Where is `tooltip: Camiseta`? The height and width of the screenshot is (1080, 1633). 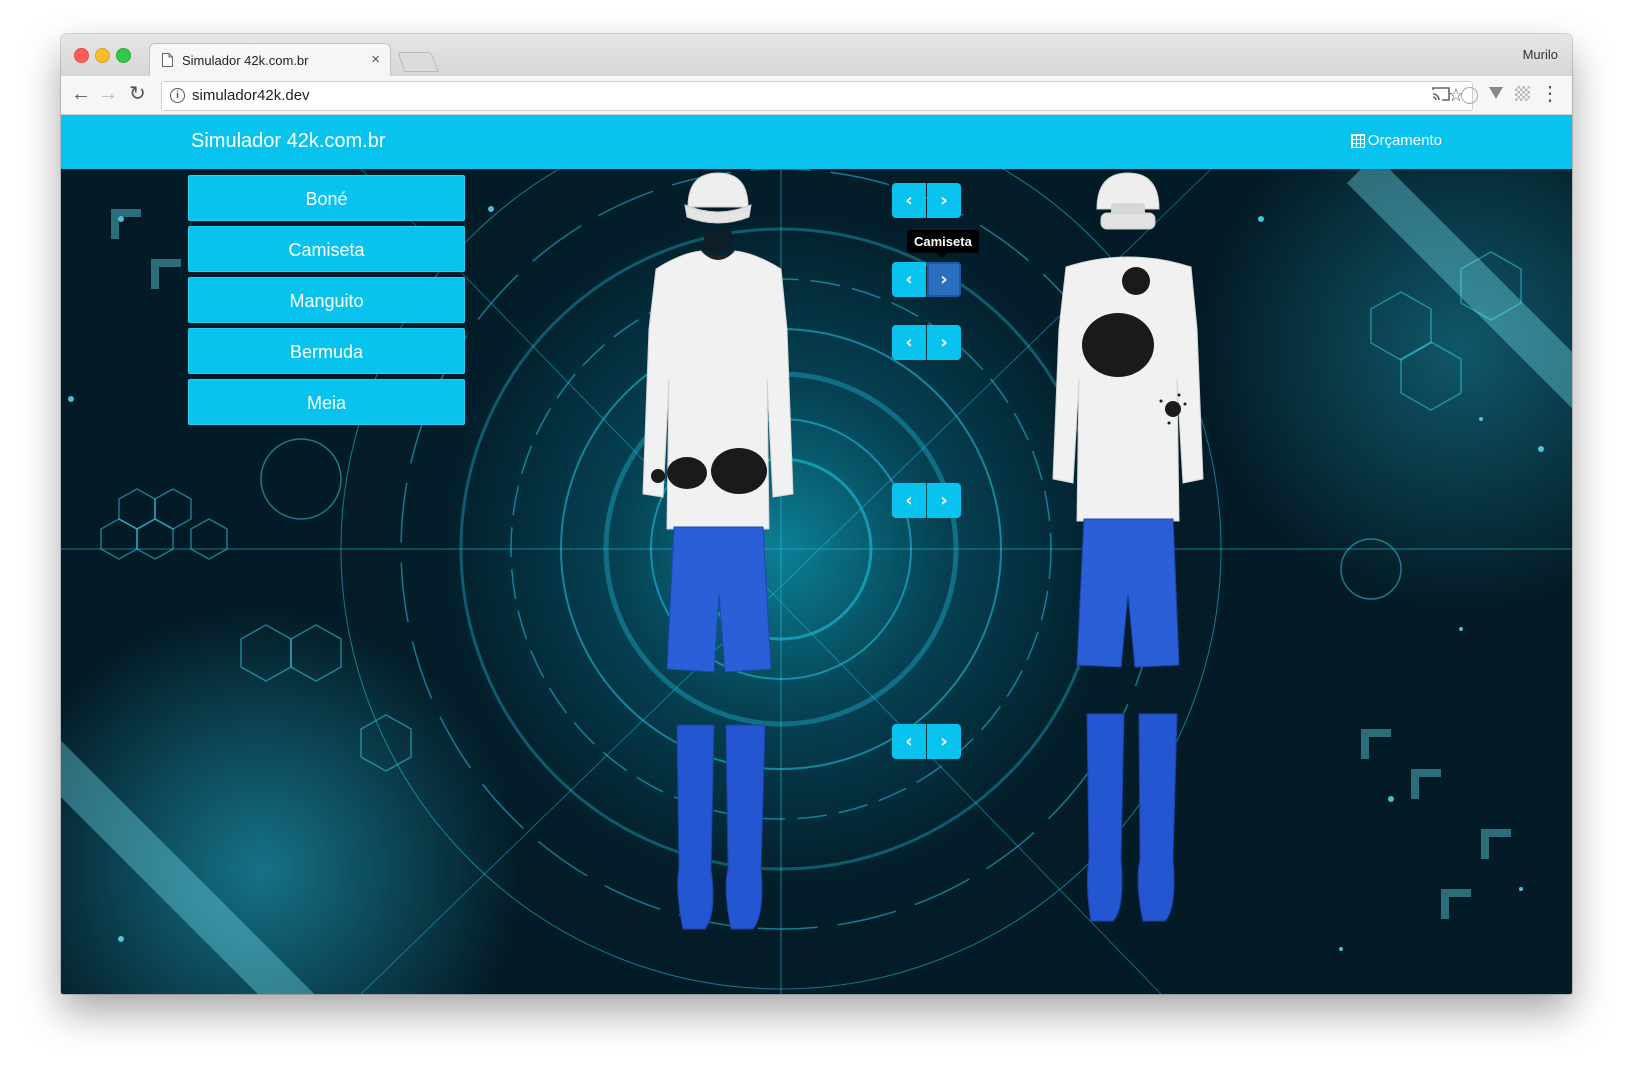
tooltip: Camiseta is located at coordinates (943, 244).